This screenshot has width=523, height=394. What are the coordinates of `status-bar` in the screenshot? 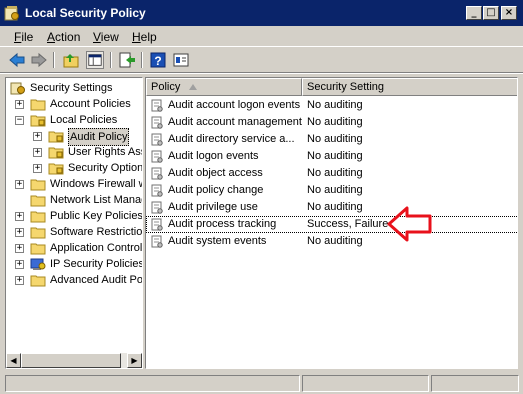 It's located at (261, 383).